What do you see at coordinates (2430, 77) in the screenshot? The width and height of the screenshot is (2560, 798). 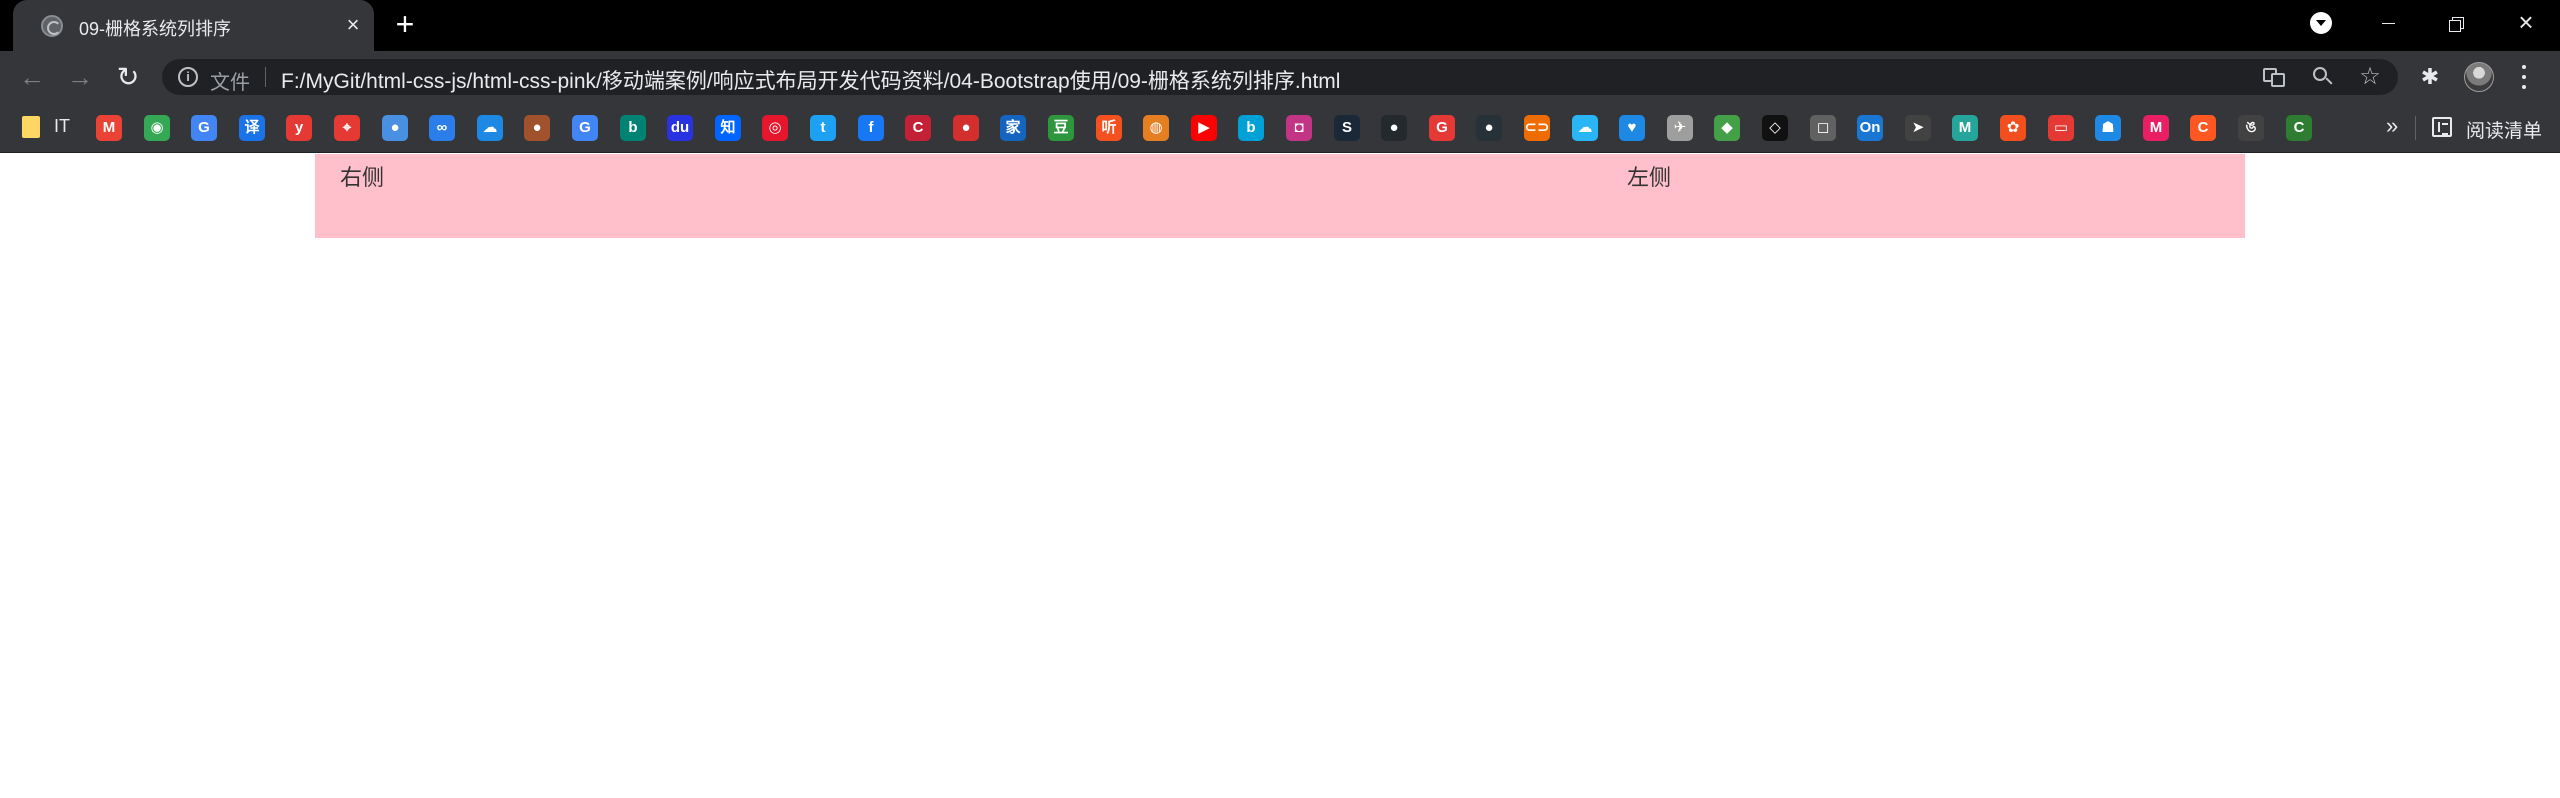 I see `extensions-puzzle-icon: ✱` at bounding box center [2430, 77].